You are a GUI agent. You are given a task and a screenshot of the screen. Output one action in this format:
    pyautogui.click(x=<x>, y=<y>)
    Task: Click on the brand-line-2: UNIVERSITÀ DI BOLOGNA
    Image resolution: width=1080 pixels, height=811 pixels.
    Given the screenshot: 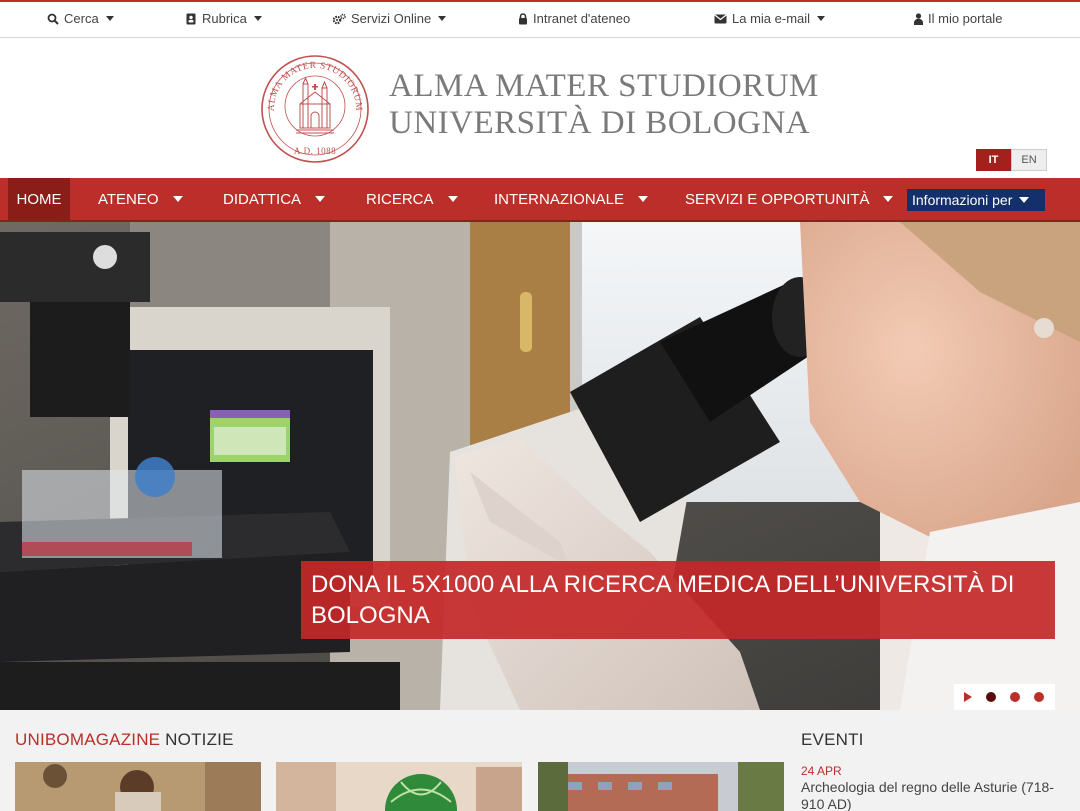 What is the action you would take?
    pyautogui.click(x=600, y=123)
    